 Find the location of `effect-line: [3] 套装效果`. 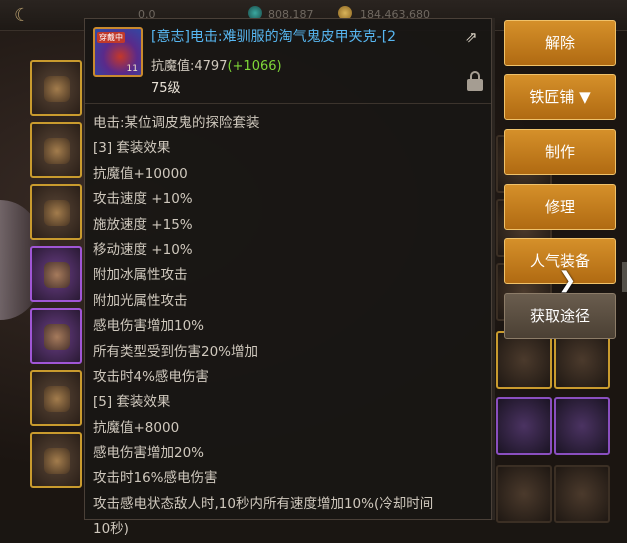

effect-line: [3] 套装效果 is located at coordinates (132, 148).